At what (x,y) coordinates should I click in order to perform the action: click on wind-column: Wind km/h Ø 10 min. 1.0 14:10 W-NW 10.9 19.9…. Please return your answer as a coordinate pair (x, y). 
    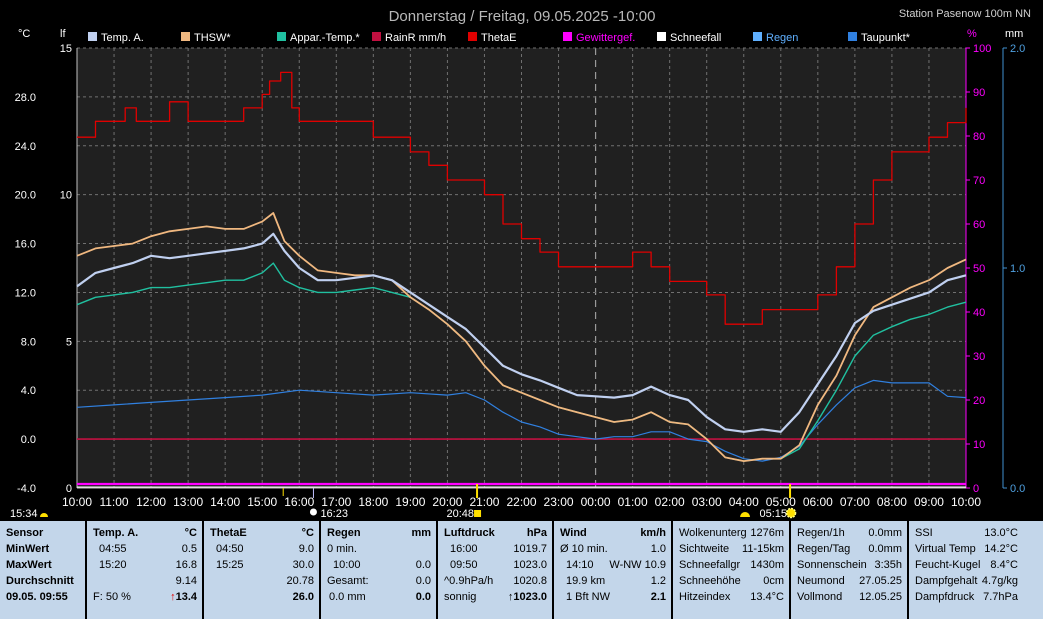
    Looking at the image, I should click on (613, 570).